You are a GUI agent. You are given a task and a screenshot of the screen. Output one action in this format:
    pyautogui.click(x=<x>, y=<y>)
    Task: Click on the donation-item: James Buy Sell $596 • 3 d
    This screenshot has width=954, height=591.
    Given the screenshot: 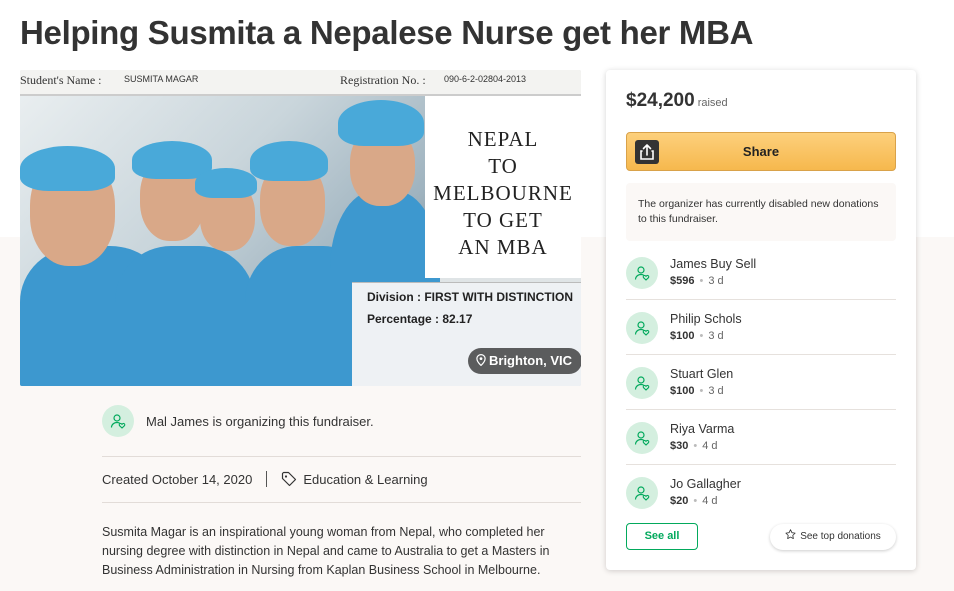 What is the action you would take?
    pyautogui.click(x=761, y=272)
    